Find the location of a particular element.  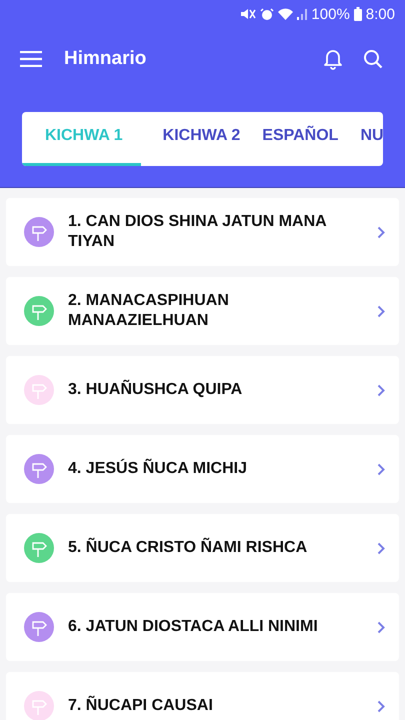

hymn-title: 1. CAN DIOS SHINA JATUN MANA TIYAN is located at coordinates (198, 232).